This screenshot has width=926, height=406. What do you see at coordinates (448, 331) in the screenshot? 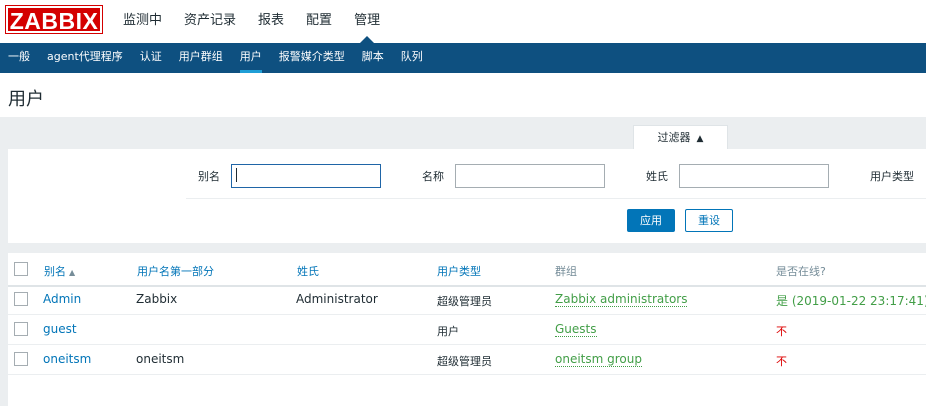
I see `user-type: 用户` at bounding box center [448, 331].